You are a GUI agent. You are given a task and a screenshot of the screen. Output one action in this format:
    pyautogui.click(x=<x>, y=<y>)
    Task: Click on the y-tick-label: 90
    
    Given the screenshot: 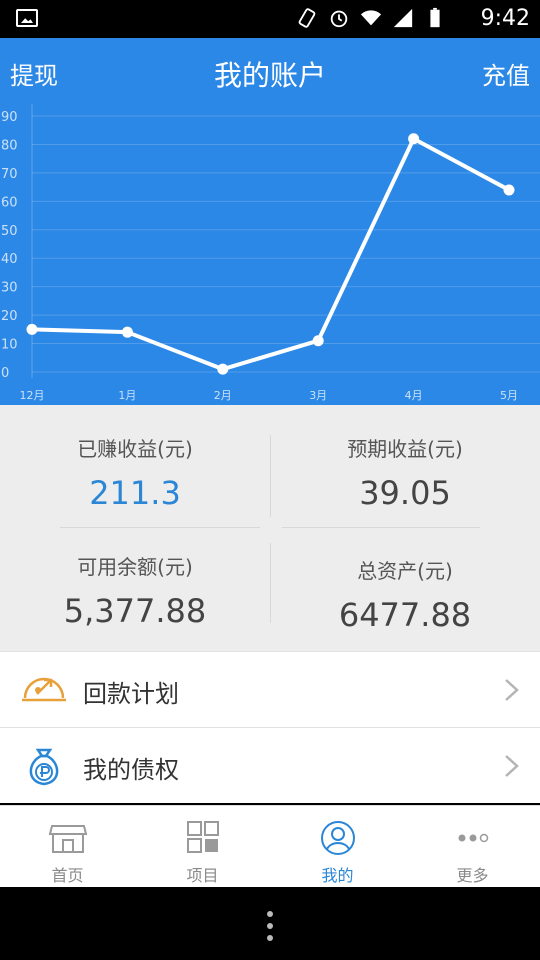 What is the action you would take?
    pyautogui.click(x=9, y=117)
    